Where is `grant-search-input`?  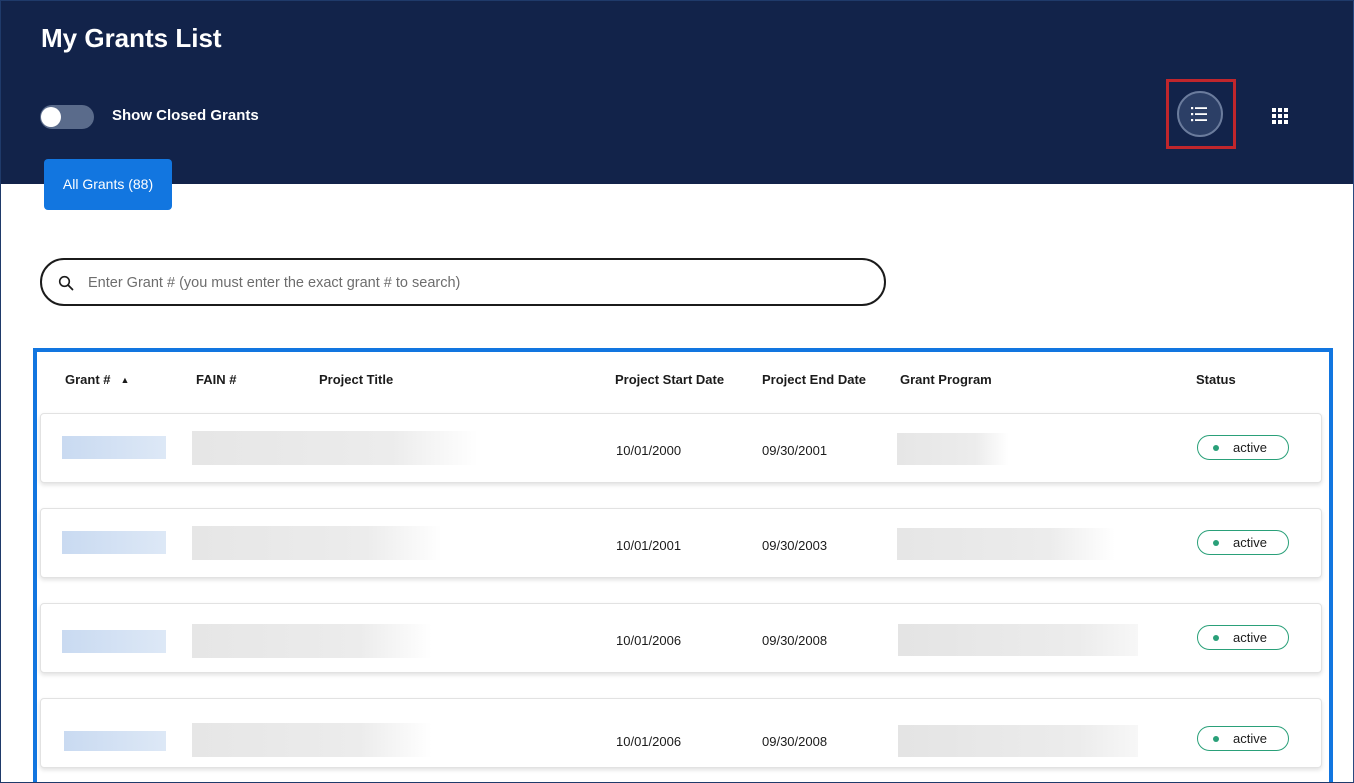 grant-search-input is located at coordinates (478, 283).